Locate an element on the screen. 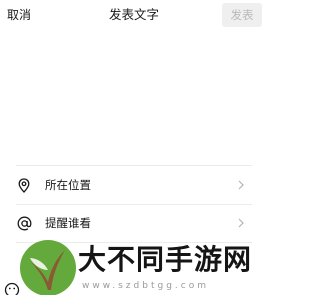 Image resolution: width=320 pixels, height=295 pixels. watermark: 大不同手游网 www.szdbtgg.com is located at coordinates (140, 267).